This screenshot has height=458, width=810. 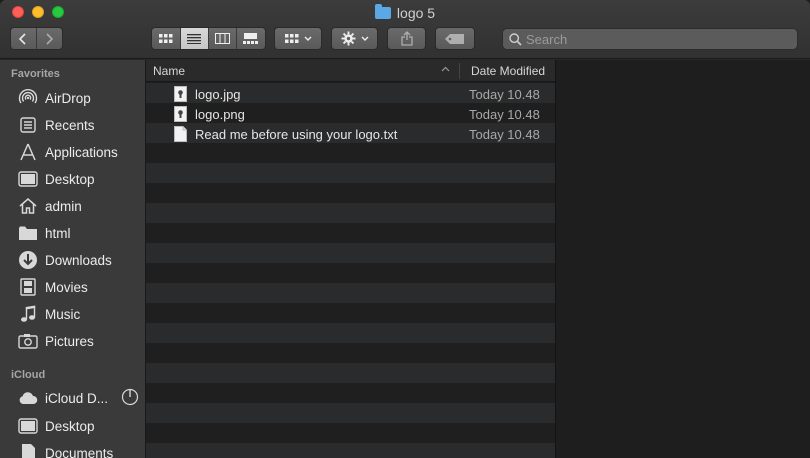 I want to click on sidebar-item-applications: Applications, so click(x=81, y=152).